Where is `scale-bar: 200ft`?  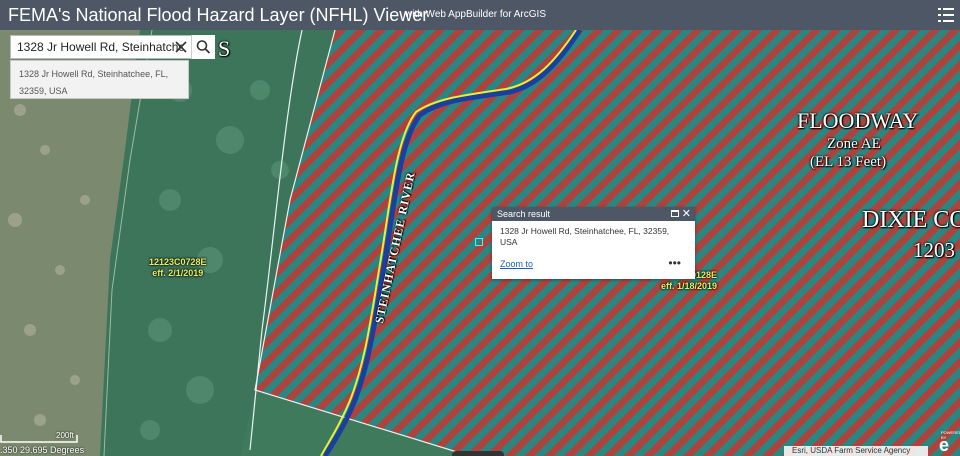 scale-bar: 200ft is located at coordinates (40, 437).